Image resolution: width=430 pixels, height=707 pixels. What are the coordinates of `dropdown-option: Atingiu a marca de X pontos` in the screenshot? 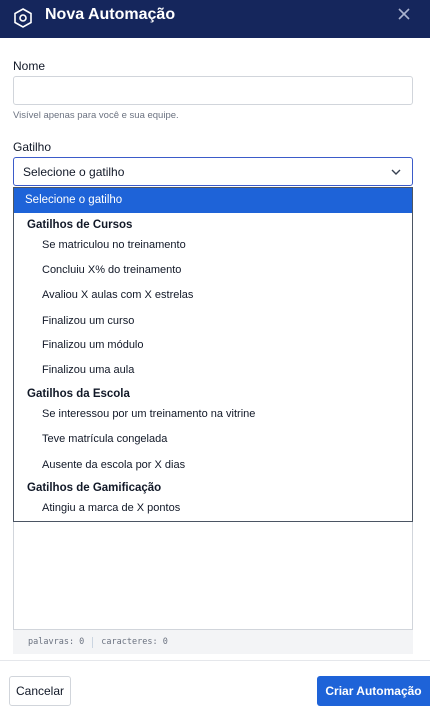 It's located at (111, 508).